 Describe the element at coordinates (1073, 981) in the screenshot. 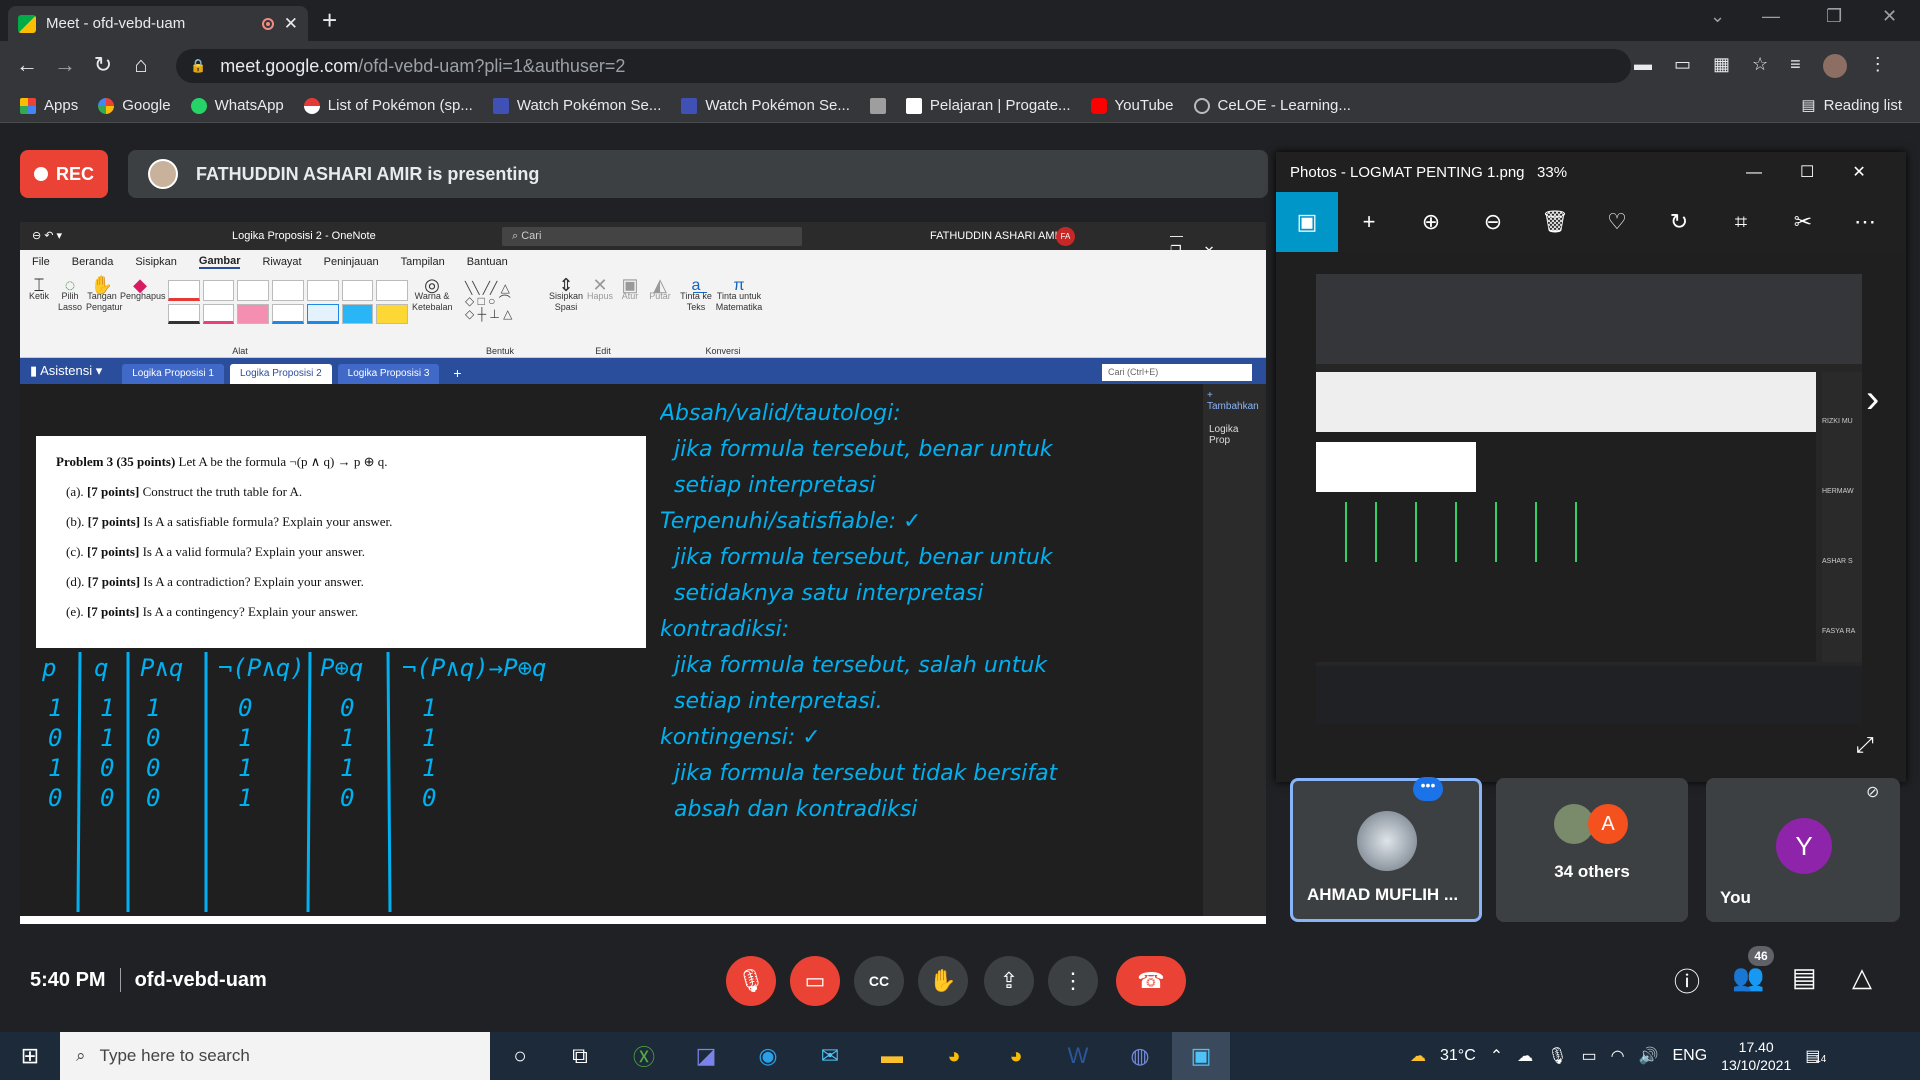

I see `more-options-button: ⋮` at that location.